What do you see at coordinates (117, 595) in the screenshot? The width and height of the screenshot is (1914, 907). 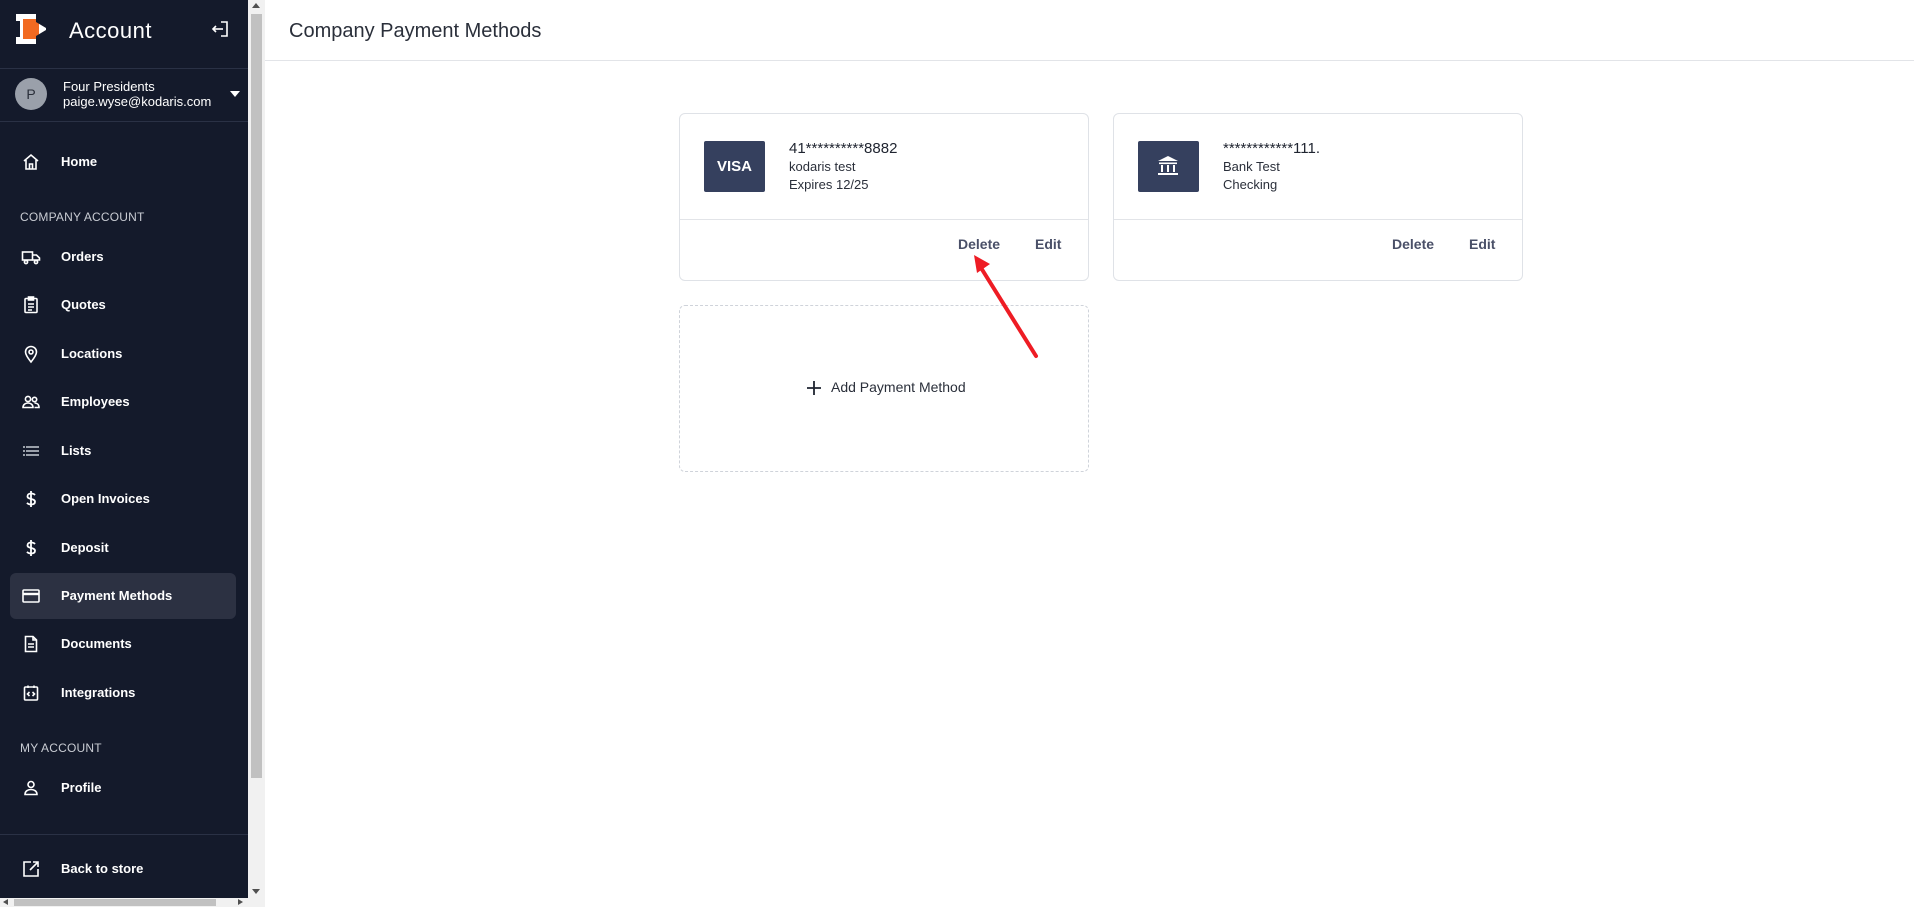 I see `sidebar-item-label: Payment Methods` at bounding box center [117, 595].